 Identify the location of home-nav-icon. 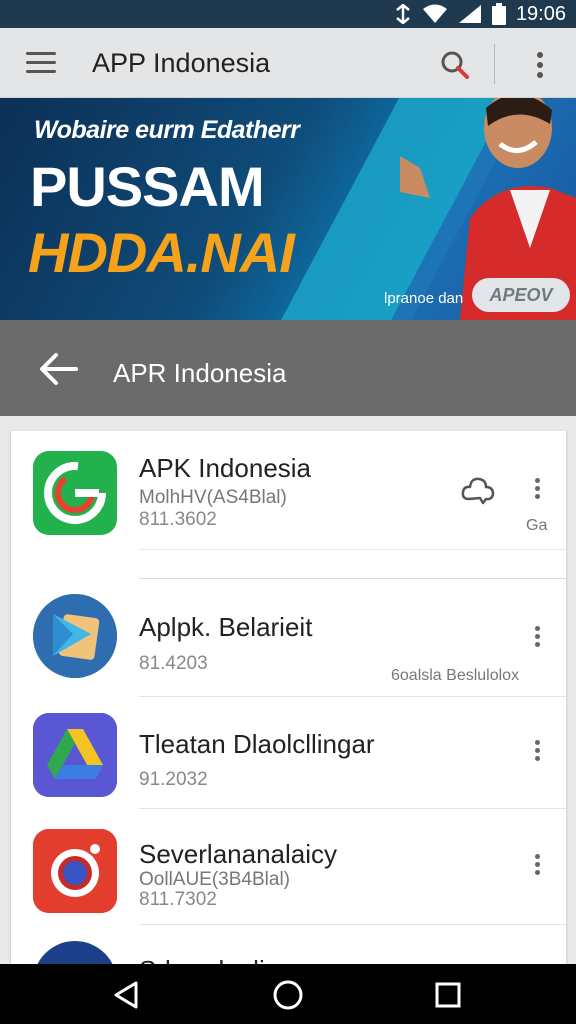
(288, 995).